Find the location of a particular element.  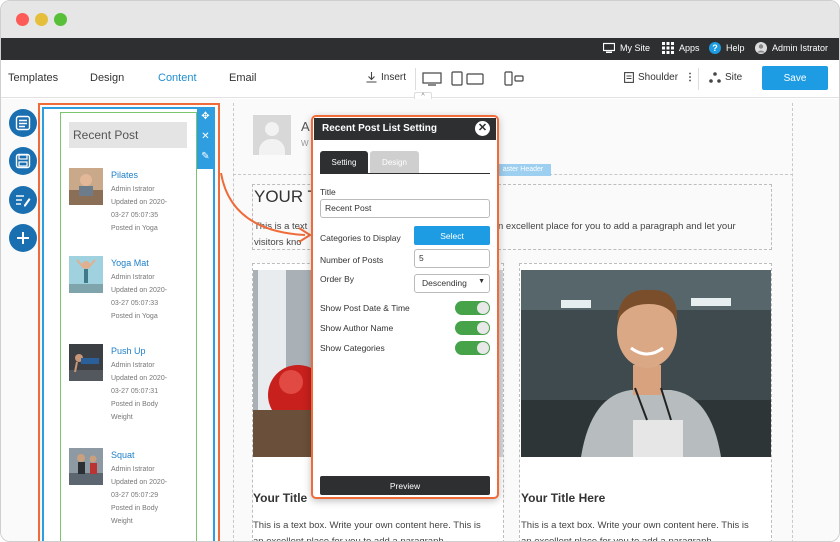

preview-button: Preview is located at coordinates (405, 485).